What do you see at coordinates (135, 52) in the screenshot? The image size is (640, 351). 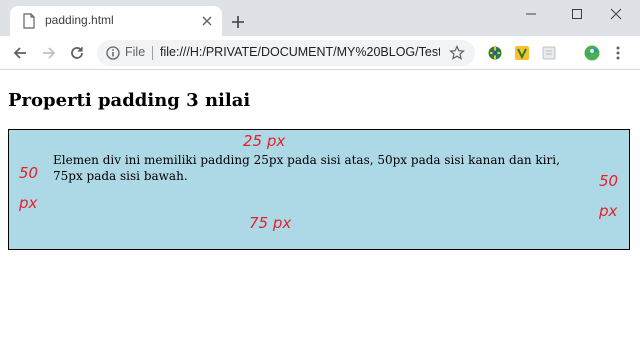 I see `scheme-label: File` at bounding box center [135, 52].